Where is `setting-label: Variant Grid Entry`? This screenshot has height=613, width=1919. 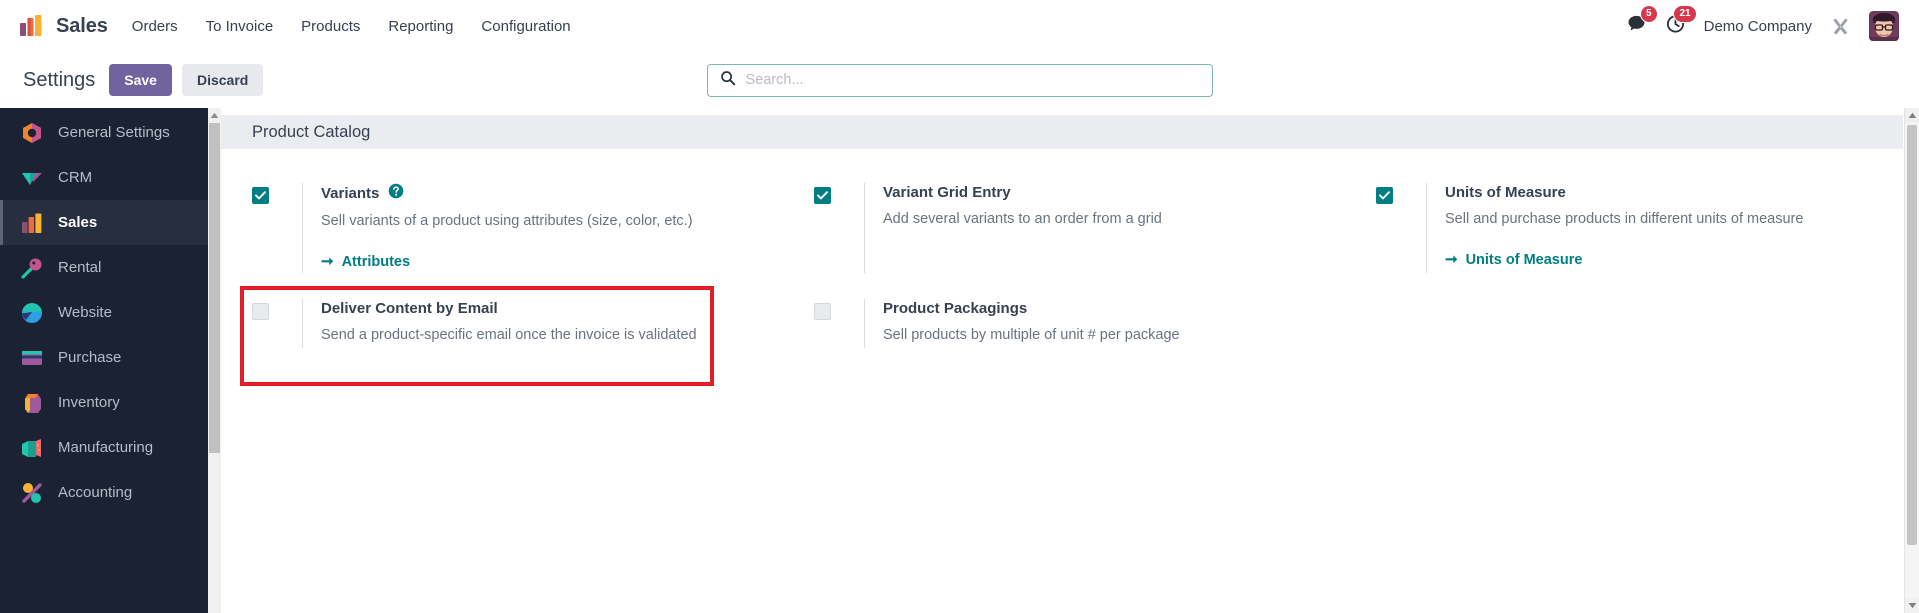
setting-label: Variant Grid Entry is located at coordinates (947, 192).